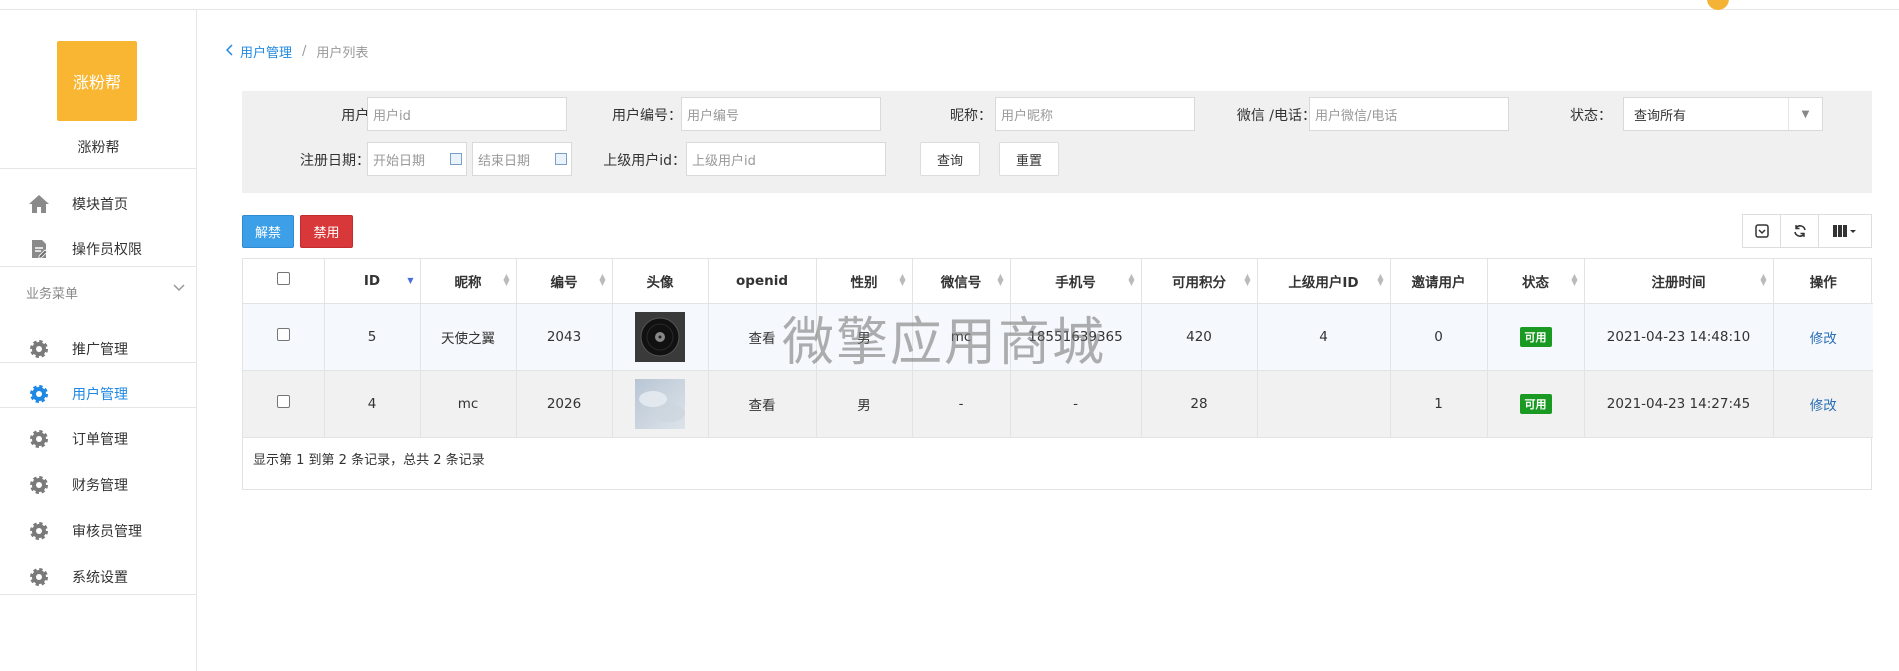 The height and width of the screenshot is (671, 1899). I want to click on cell-no: 2026, so click(564, 404).